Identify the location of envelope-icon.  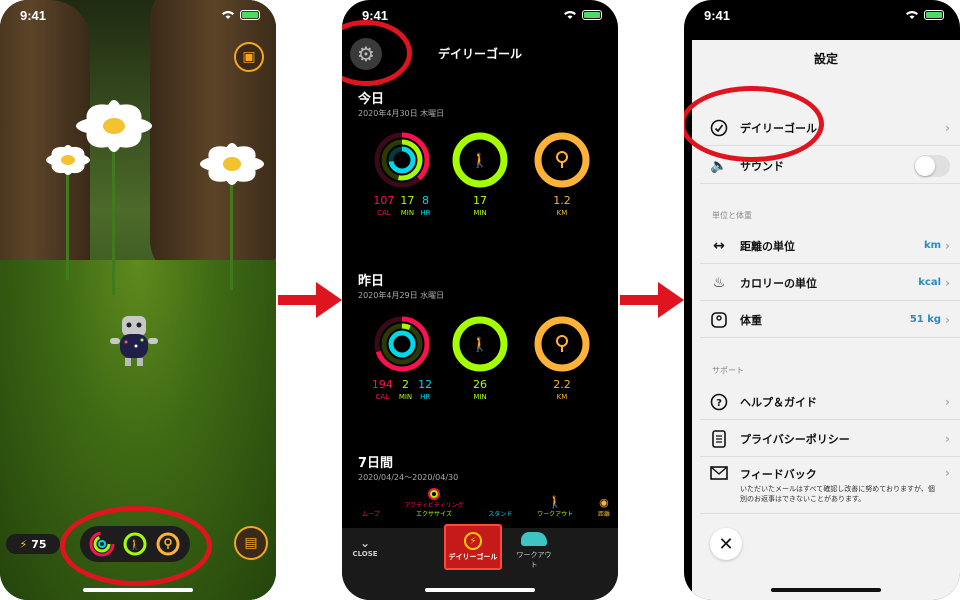
(719, 473).